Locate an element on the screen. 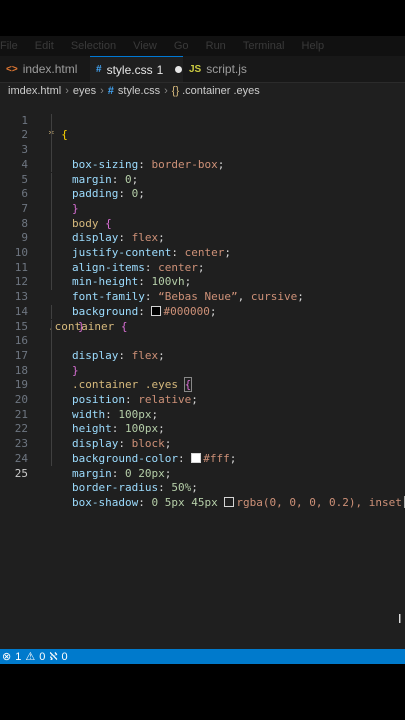  code-line: 10 min-height: 100vh; is located at coordinates (202, 259).